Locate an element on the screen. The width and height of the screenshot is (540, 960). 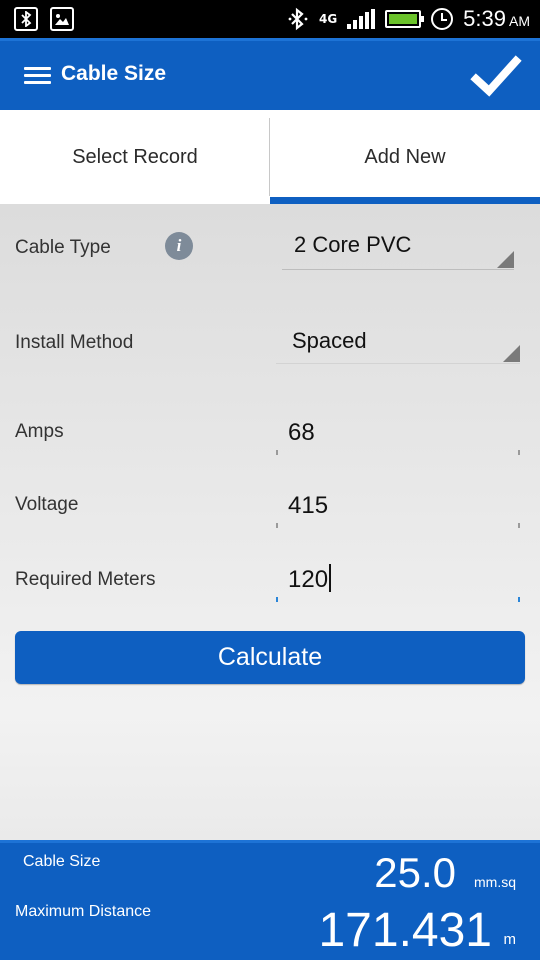
bluetooth-notification-icon is located at coordinates (26, 19).